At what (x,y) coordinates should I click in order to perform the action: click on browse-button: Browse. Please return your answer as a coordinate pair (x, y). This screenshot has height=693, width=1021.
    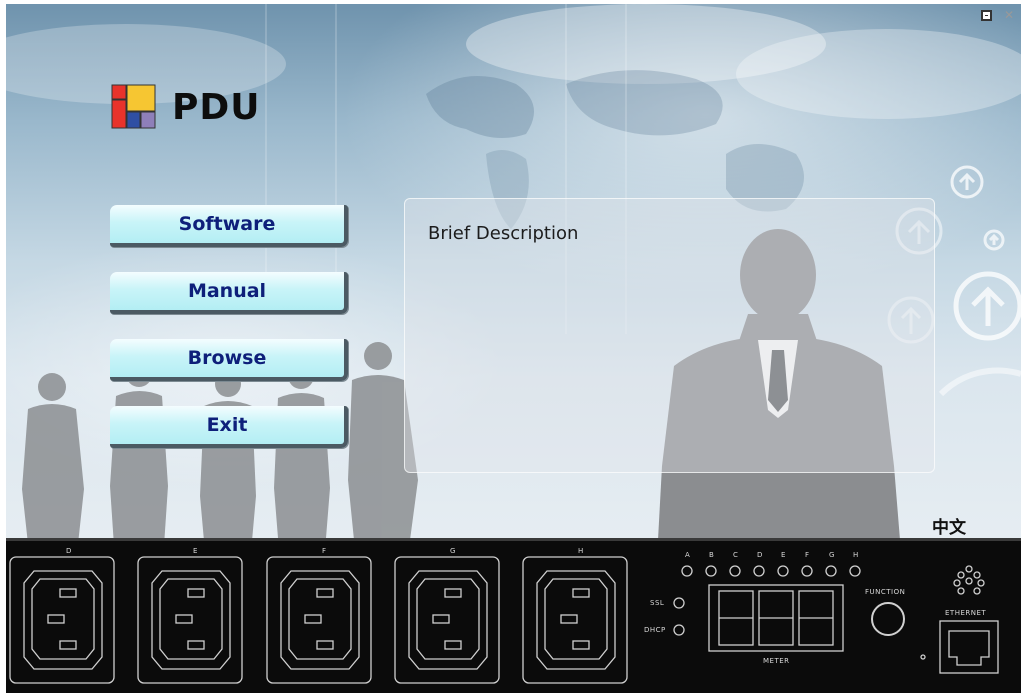
    Looking at the image, I should click on (229, 360).